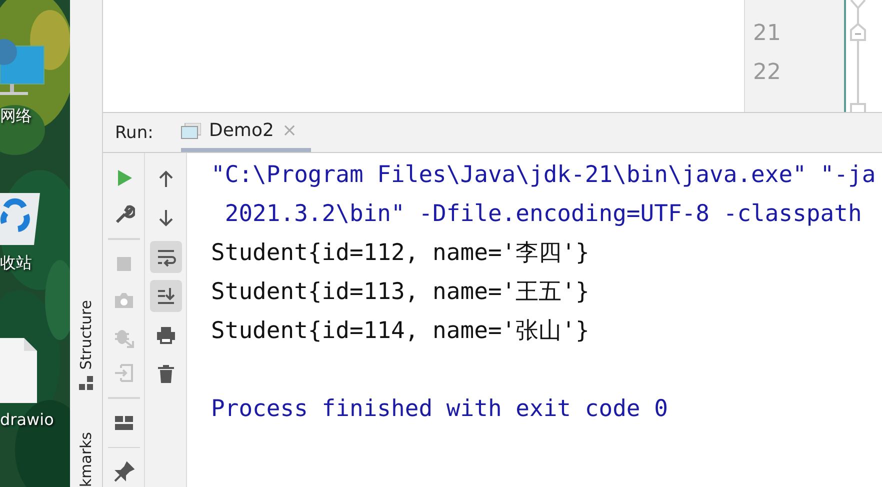 The width and height of the screenshot is (882, 487). What do you see at coordinates (19, 371) in the screenshot?
I see `file-icon` at bounding box center [19, 371].